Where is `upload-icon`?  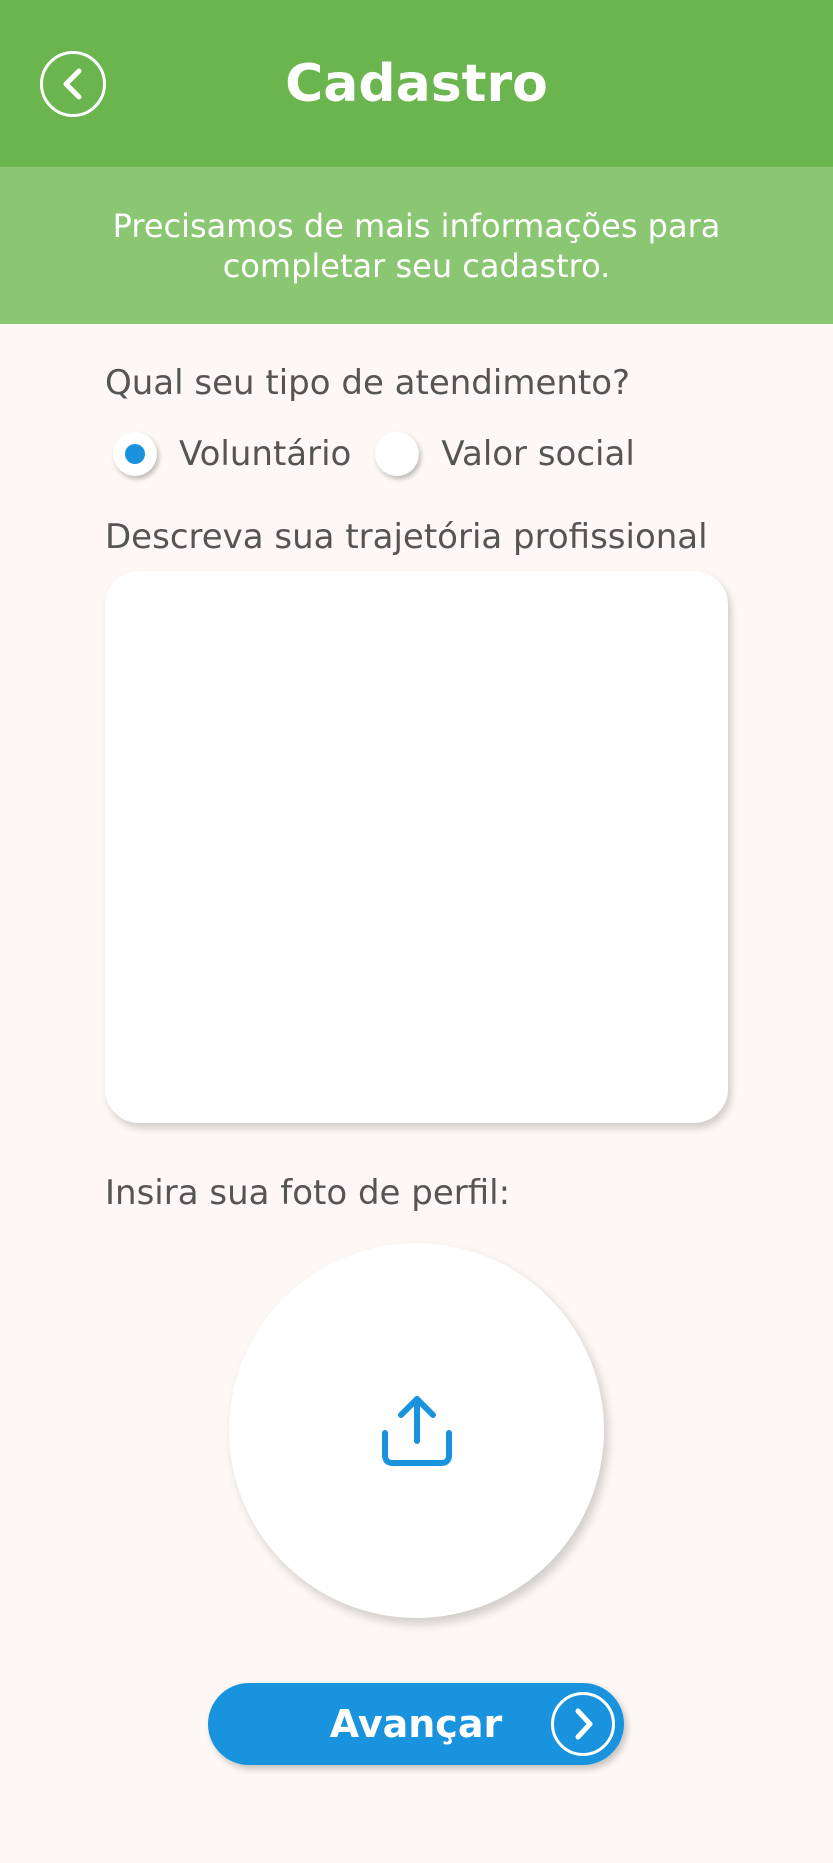
upload-icon is located at coordinates (416, 1430).